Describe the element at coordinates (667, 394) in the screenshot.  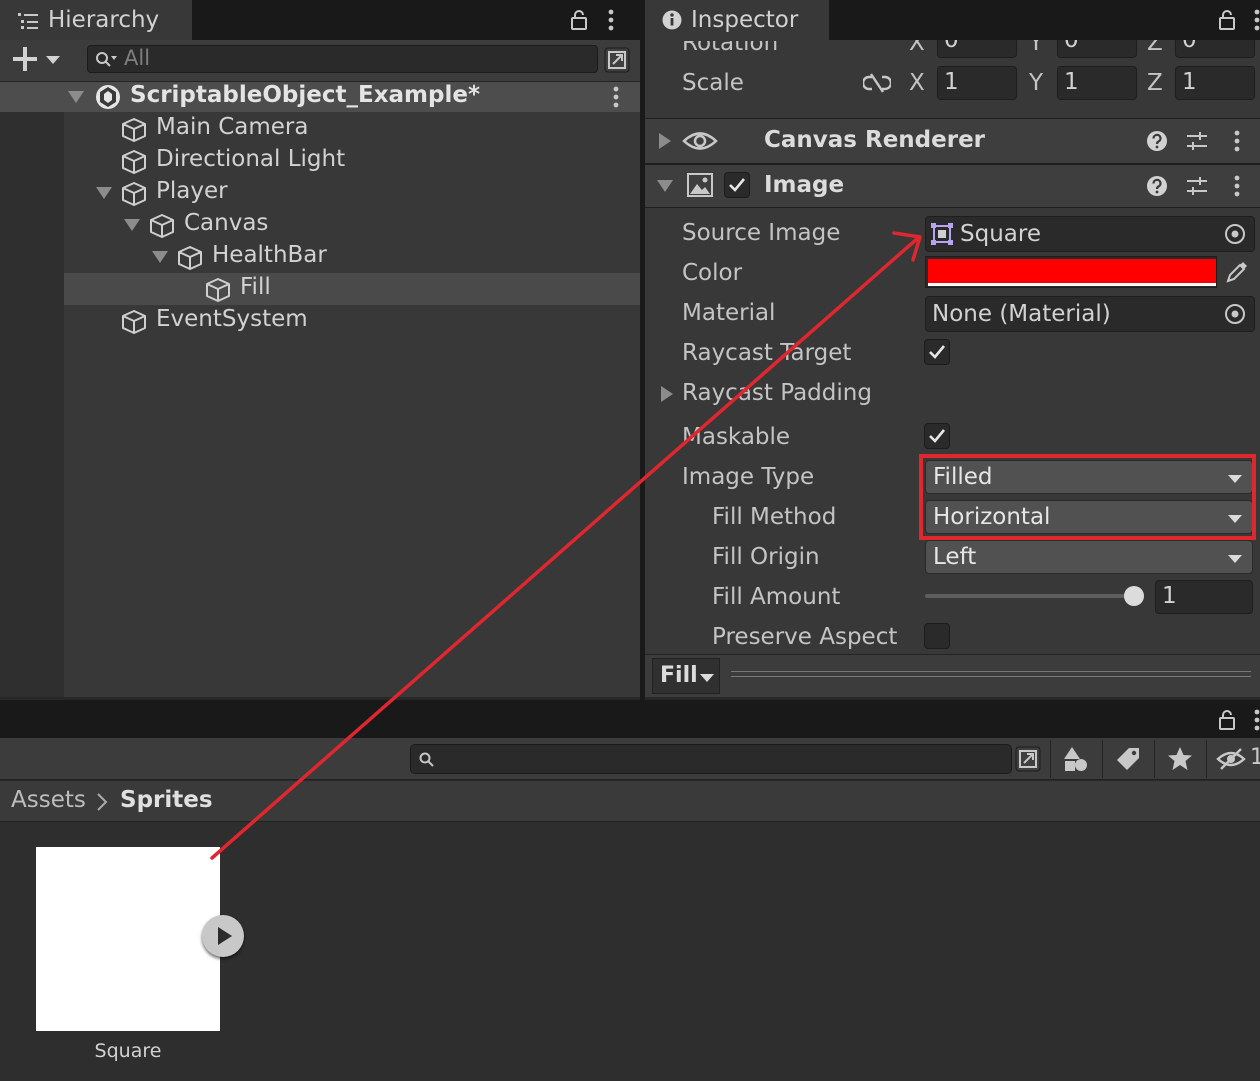
I see `raycast-padding-expand-arrow` at that location.